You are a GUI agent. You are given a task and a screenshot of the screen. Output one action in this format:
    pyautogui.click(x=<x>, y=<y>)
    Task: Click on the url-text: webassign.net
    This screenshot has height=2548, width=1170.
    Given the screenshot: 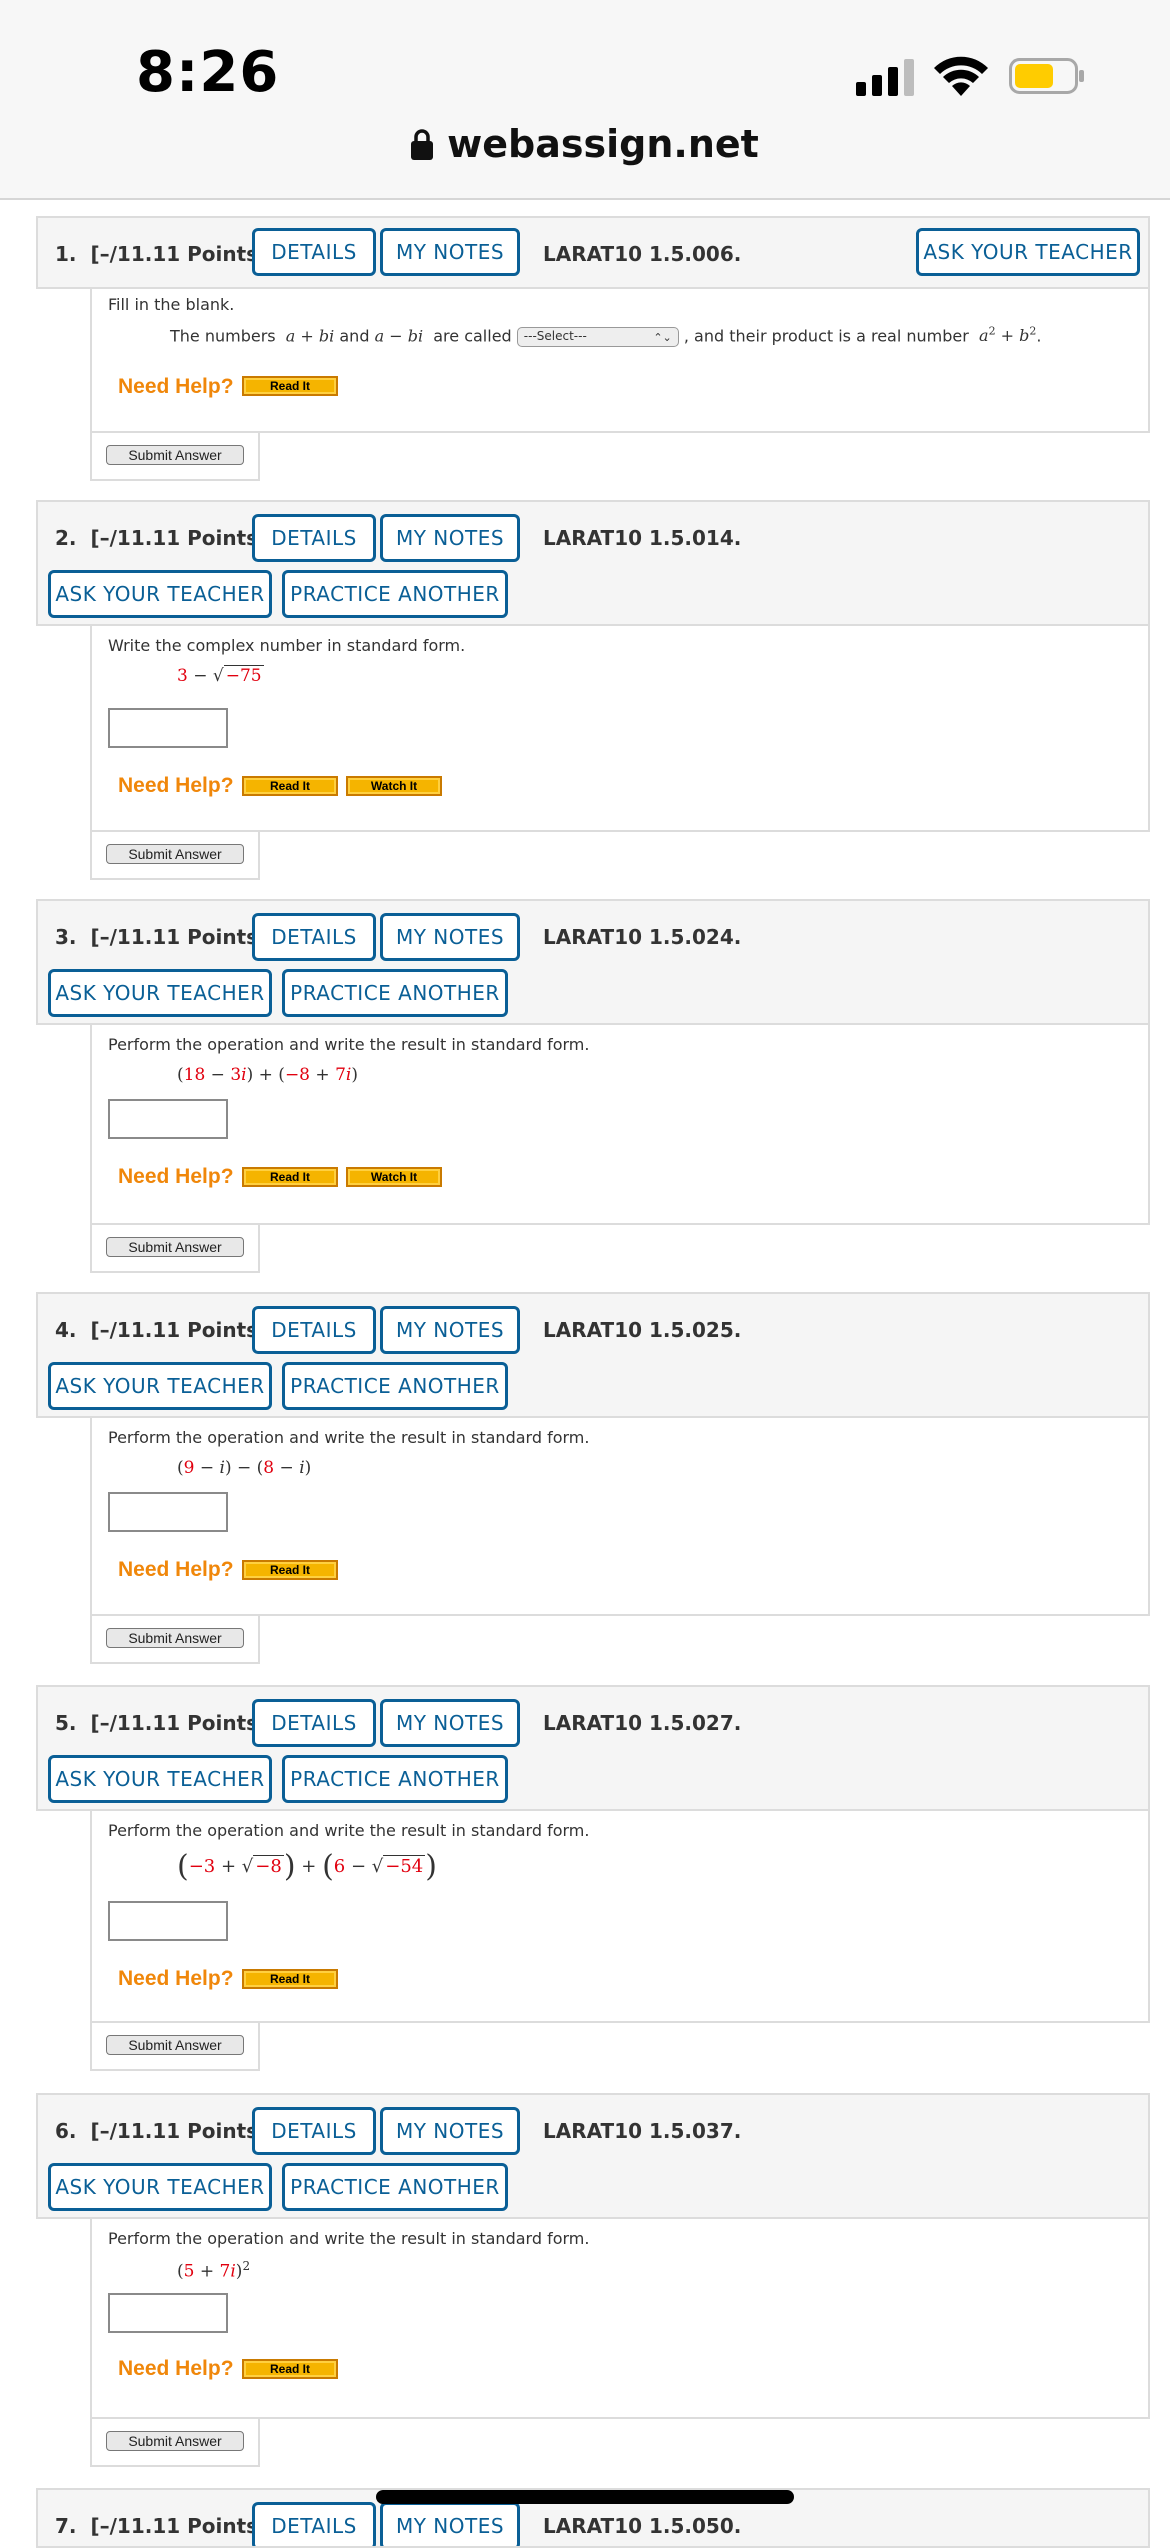 What is the action you would take?
    pyautogui.click(x=603, y=144)
    